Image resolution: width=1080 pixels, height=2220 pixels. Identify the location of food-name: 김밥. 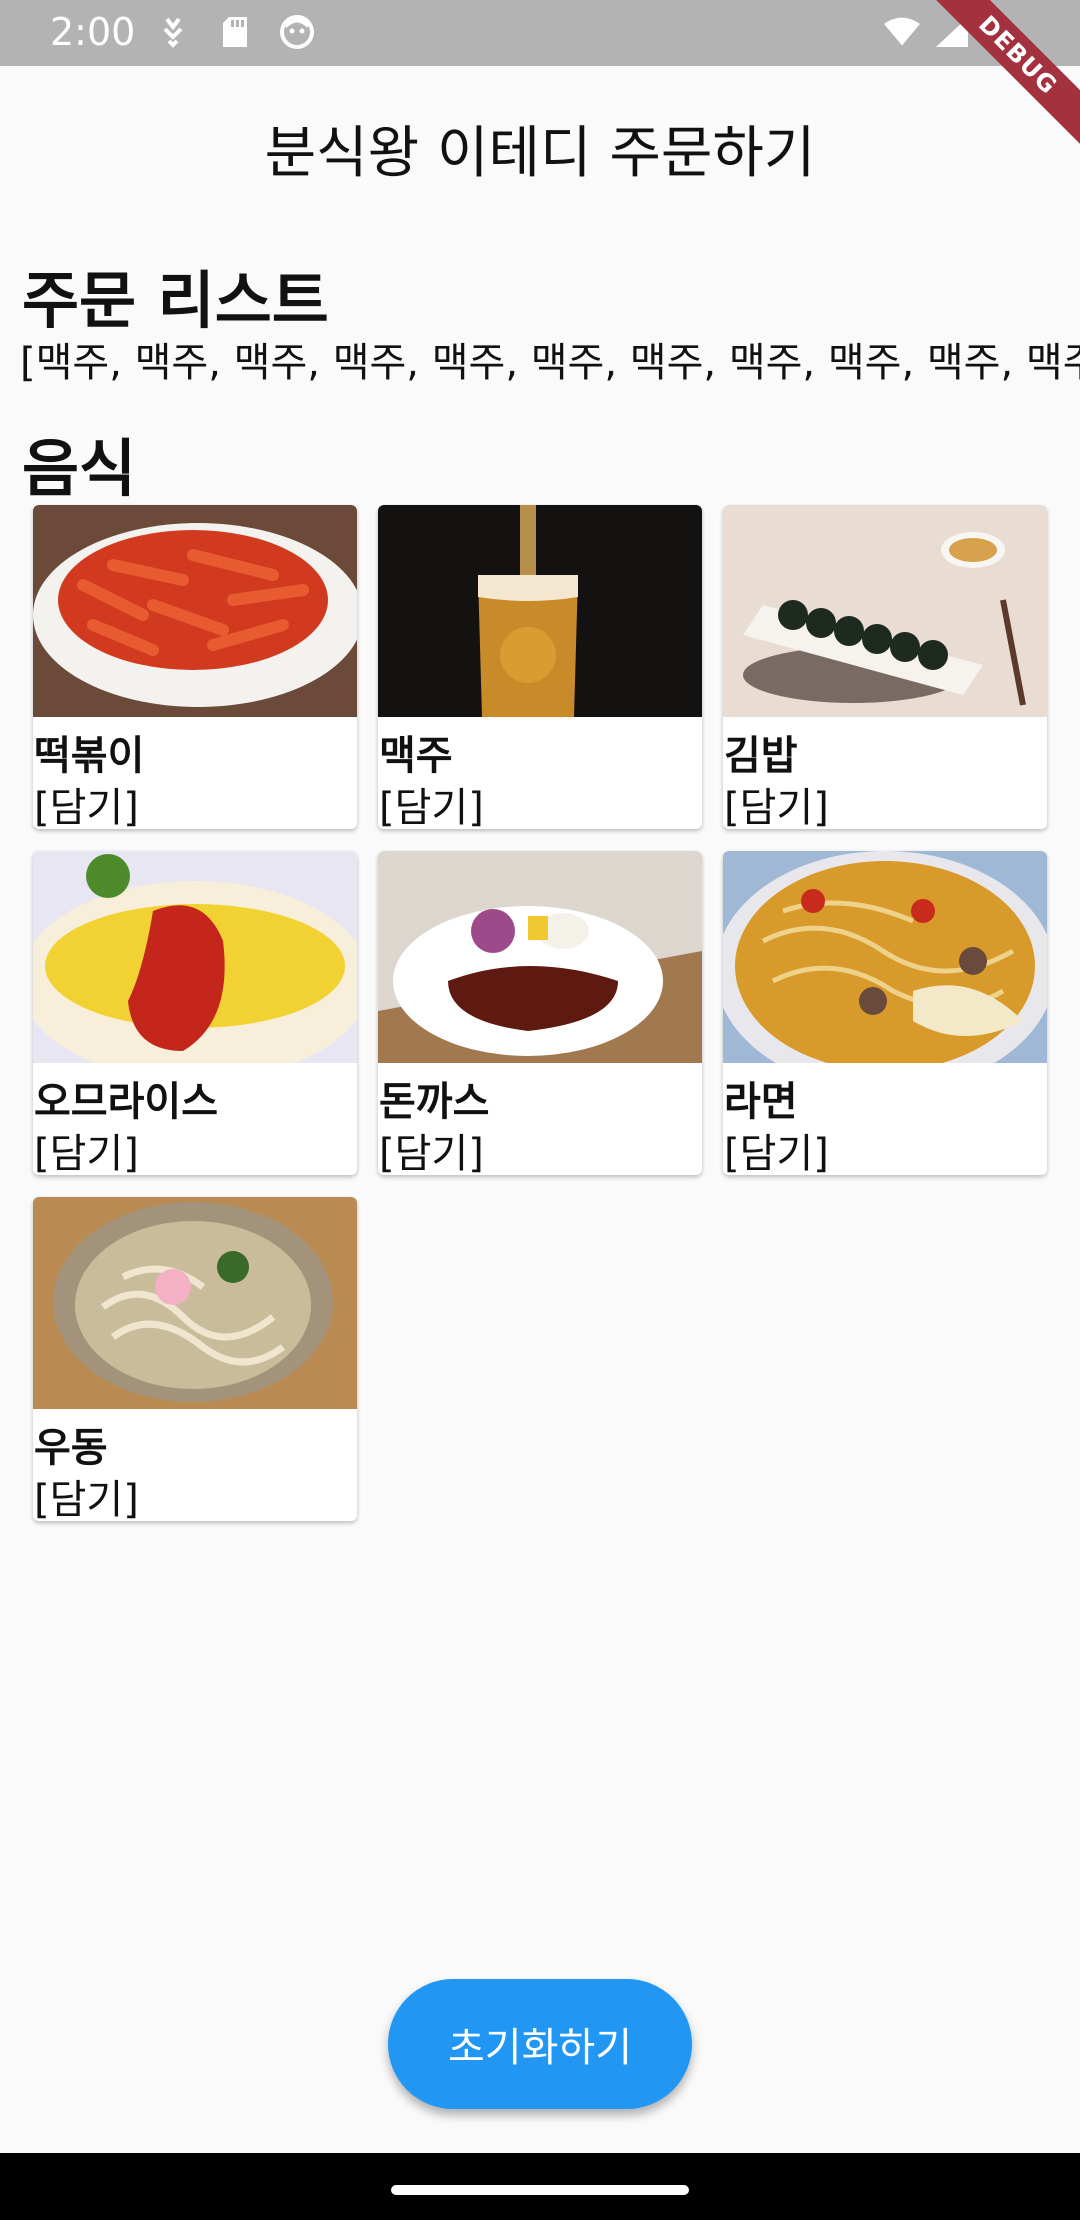
(761, 756).